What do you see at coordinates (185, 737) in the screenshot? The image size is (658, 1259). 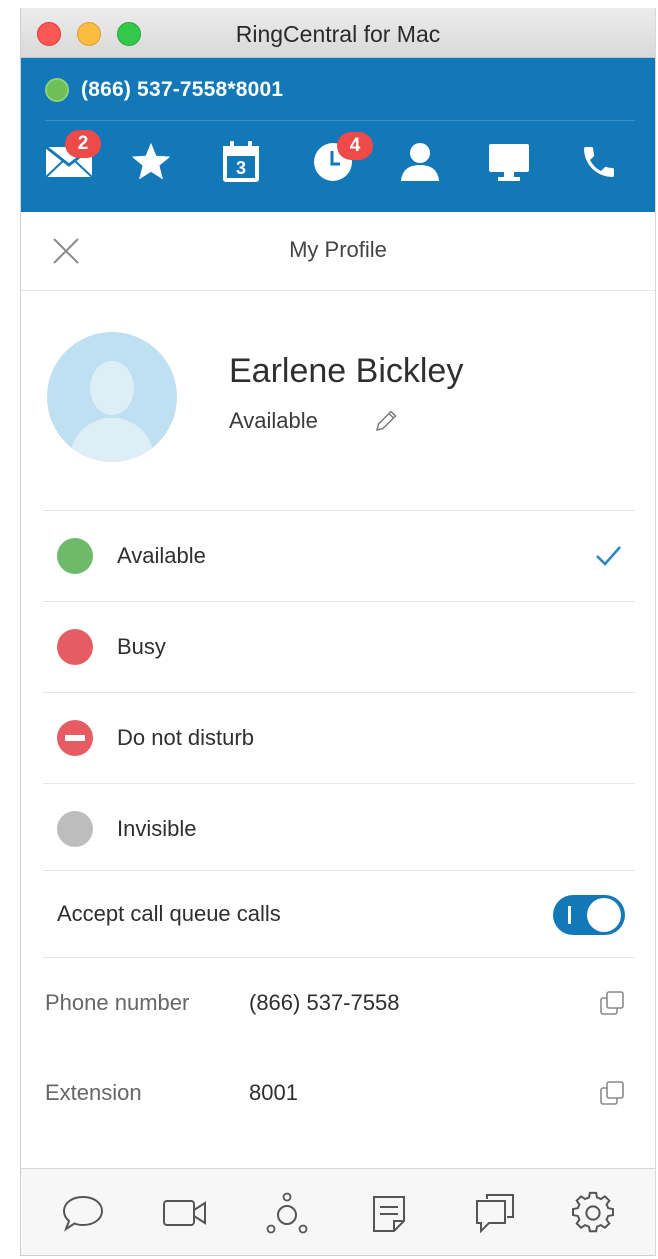 I see `status-label: Do not disturb` at bounding box center [185, 737].